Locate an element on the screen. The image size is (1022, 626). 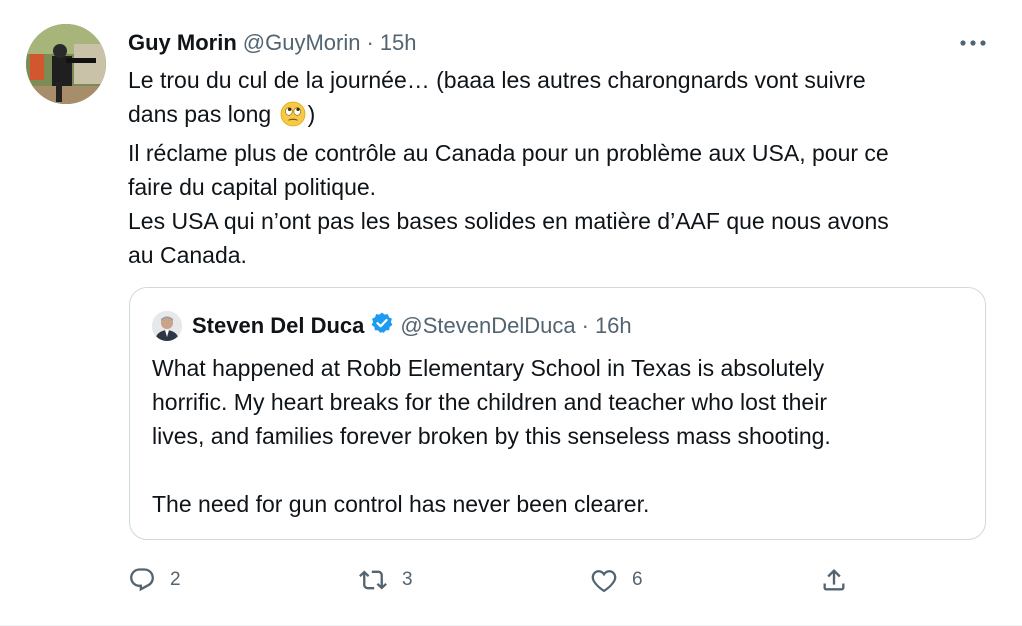
quoted-tweet-header: Steven Del Duca @StevenDelDuca · 16h is located at coordinates (392, 326).